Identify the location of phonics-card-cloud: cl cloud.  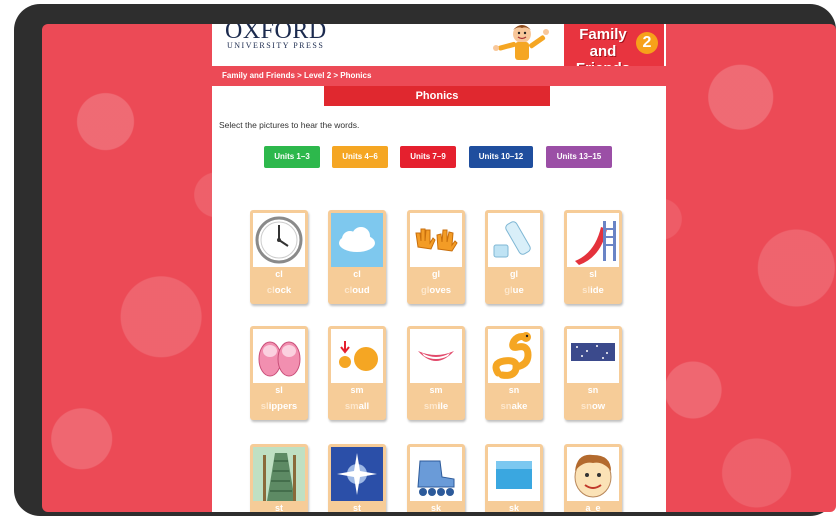
(357, 257).